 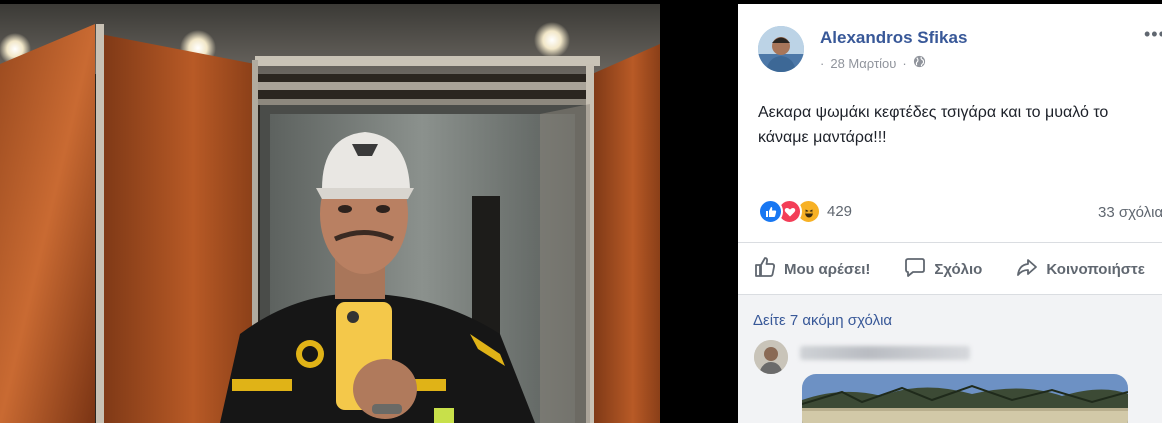 I want to click on post-meta: · 28 Μαρτίου ·, so click(x=873, y=63).